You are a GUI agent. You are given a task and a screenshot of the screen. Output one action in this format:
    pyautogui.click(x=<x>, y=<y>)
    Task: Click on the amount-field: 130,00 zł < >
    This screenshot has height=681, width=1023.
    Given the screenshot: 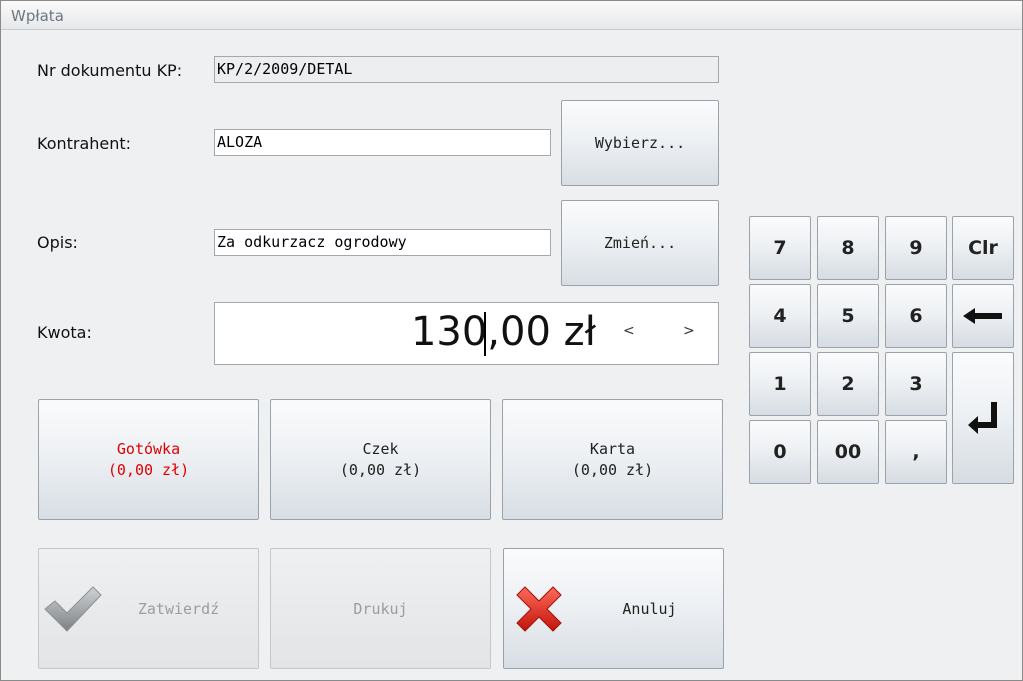 What is the action you would take?
    pyautogui.click(x=466, y=333)
    